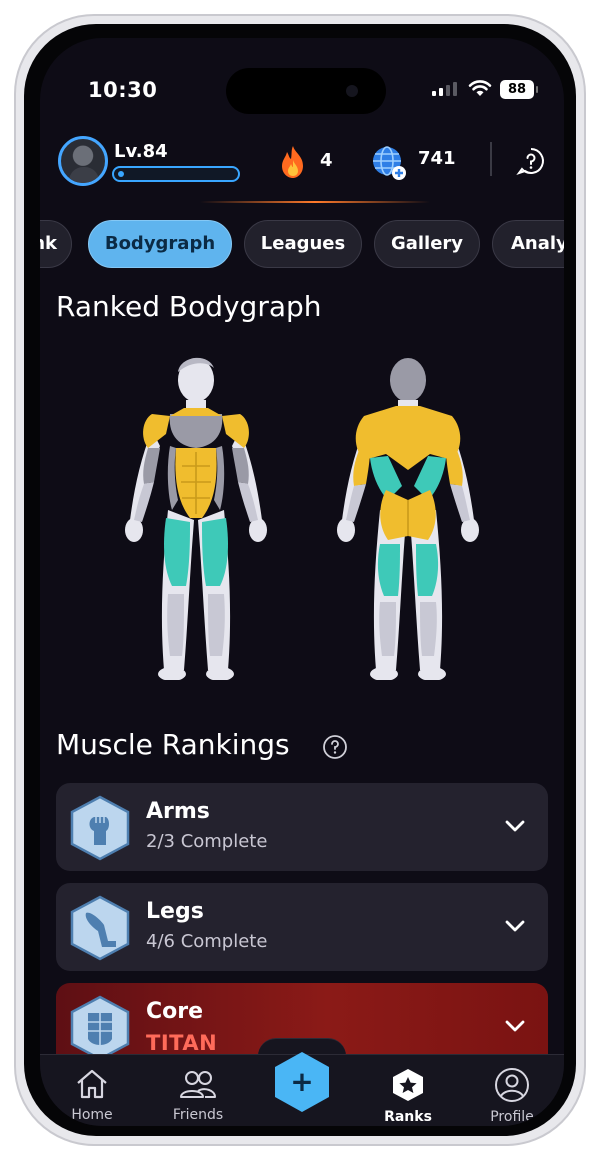  I want to click on tab-analytics: Analytics, so click(528, 244).